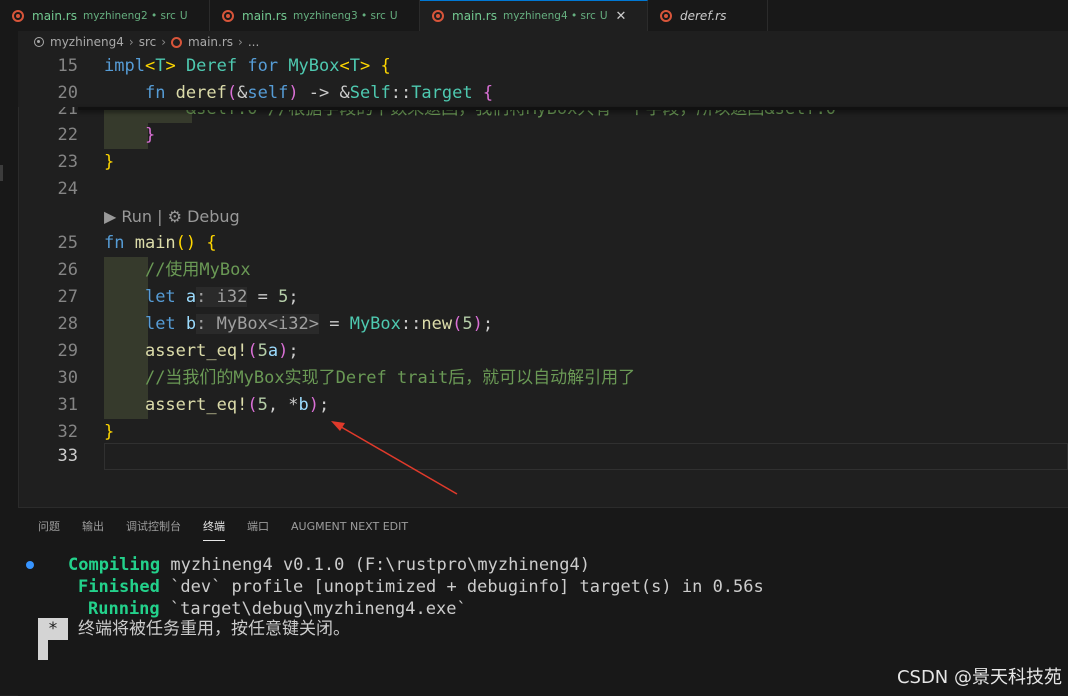 Image resolution: width=1068 pixels, height=696 pixels. I want to click on panel-tab-bar: 问题 输出 调试控制台 终端 端口 AUGMENT NEXT EDIT, so click(234, 529).